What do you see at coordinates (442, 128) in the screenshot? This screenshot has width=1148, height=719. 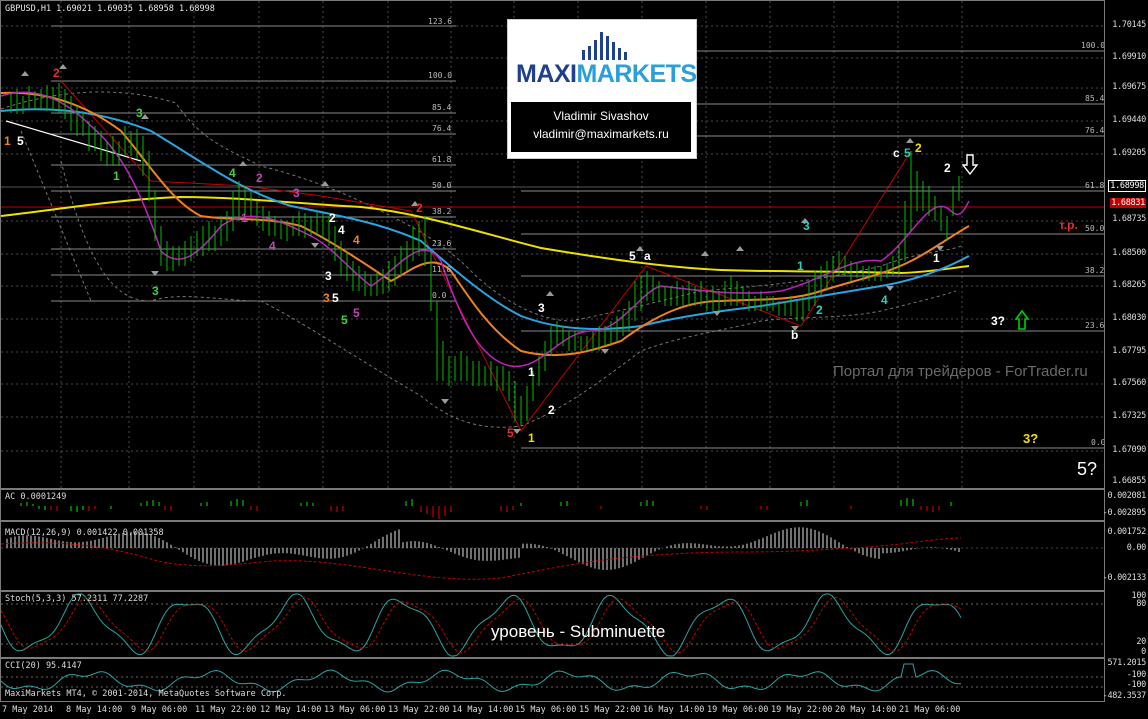 I see `fib-label: 76.4` at bounding box center [442, 128].